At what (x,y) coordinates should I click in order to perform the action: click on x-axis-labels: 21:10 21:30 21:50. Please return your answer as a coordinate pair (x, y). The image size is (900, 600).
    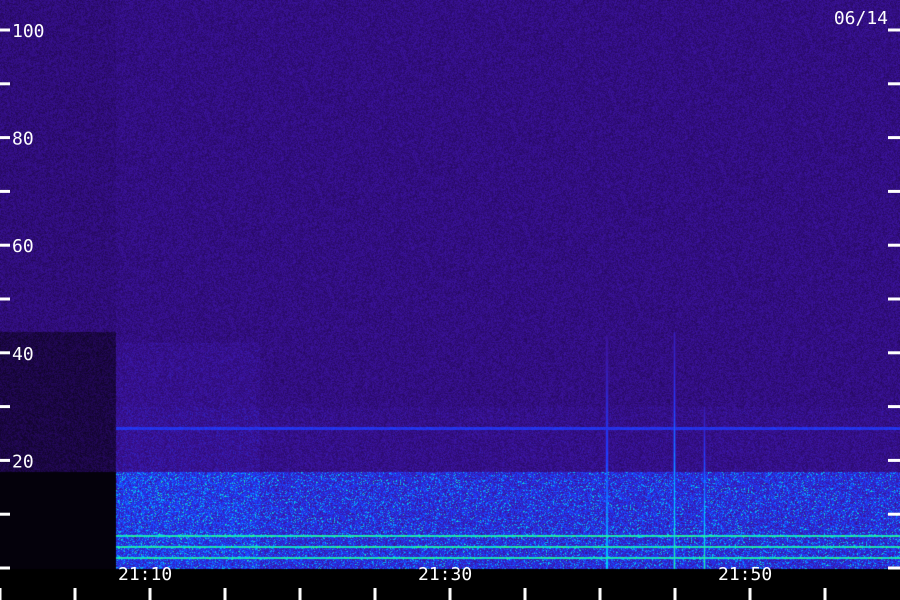
    Looking at the image, I should click on (445, 574).